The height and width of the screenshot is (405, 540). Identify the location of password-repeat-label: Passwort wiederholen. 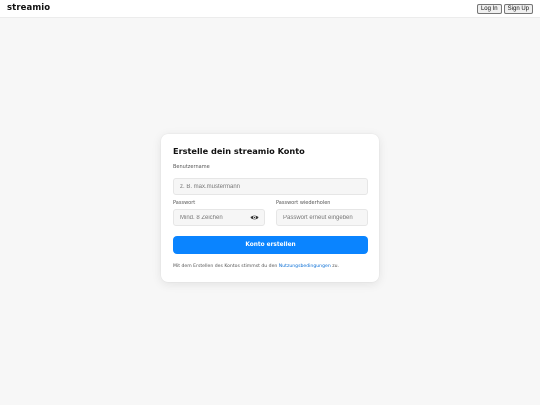
(303, 203).